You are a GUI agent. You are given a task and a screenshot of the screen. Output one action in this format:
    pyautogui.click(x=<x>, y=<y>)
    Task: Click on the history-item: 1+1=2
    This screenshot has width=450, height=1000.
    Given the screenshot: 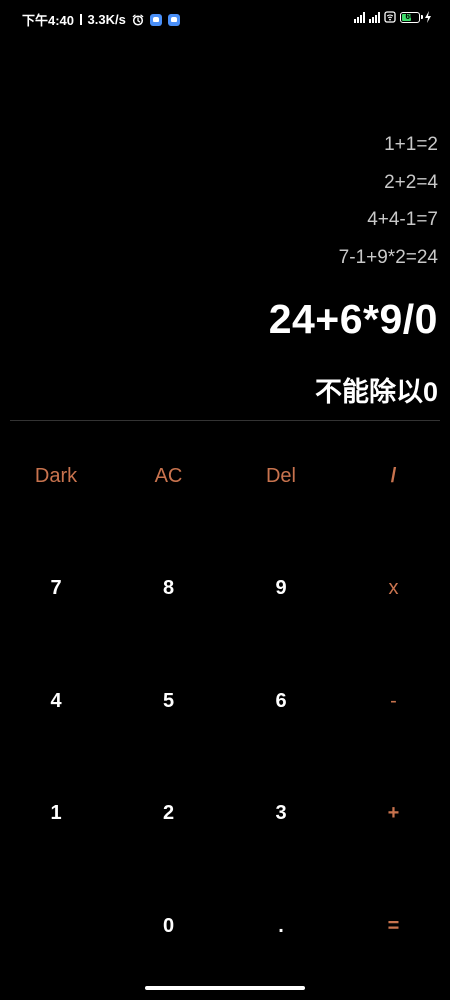 What is the action you would take?
    pyautogui.click(x=411, y=144)
    